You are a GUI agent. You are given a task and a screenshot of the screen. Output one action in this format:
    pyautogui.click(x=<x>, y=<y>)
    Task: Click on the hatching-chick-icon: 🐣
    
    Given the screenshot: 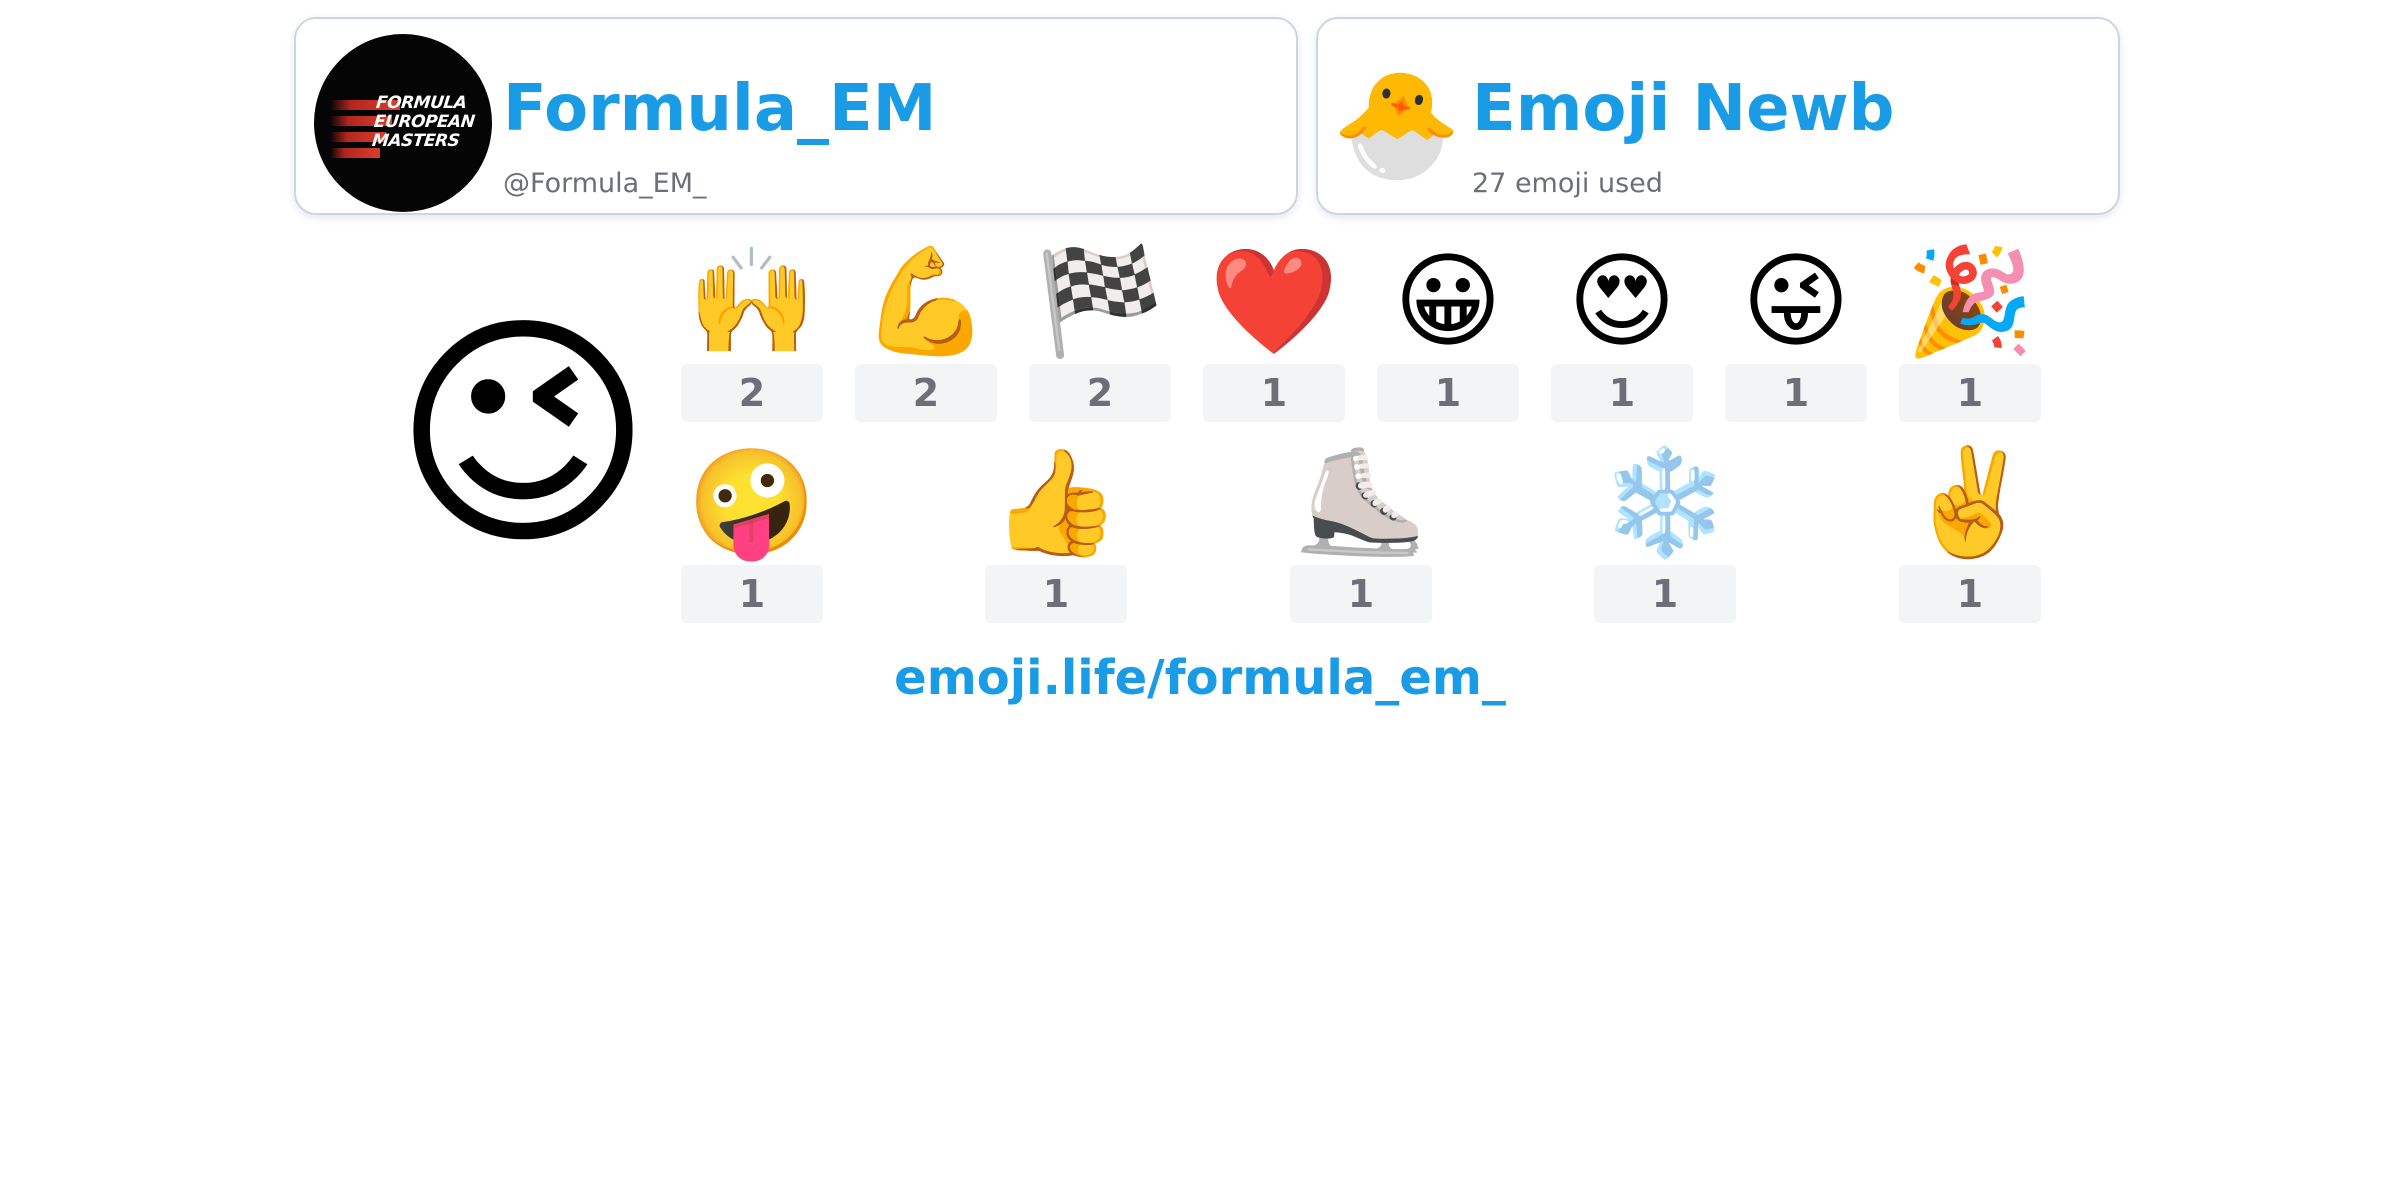 What is the action you would take?
    pyautogui.click(x=1397, y=124)
    